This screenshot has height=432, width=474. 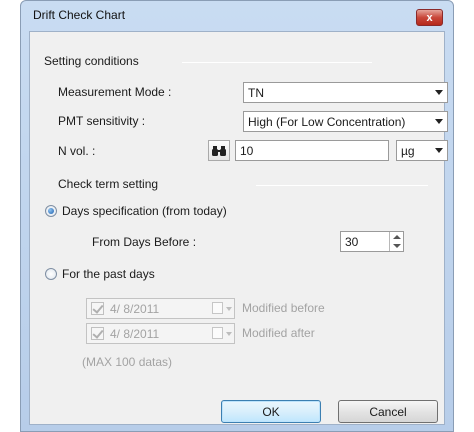 I want to click on past-days-radio, so click(x=51, y=274).